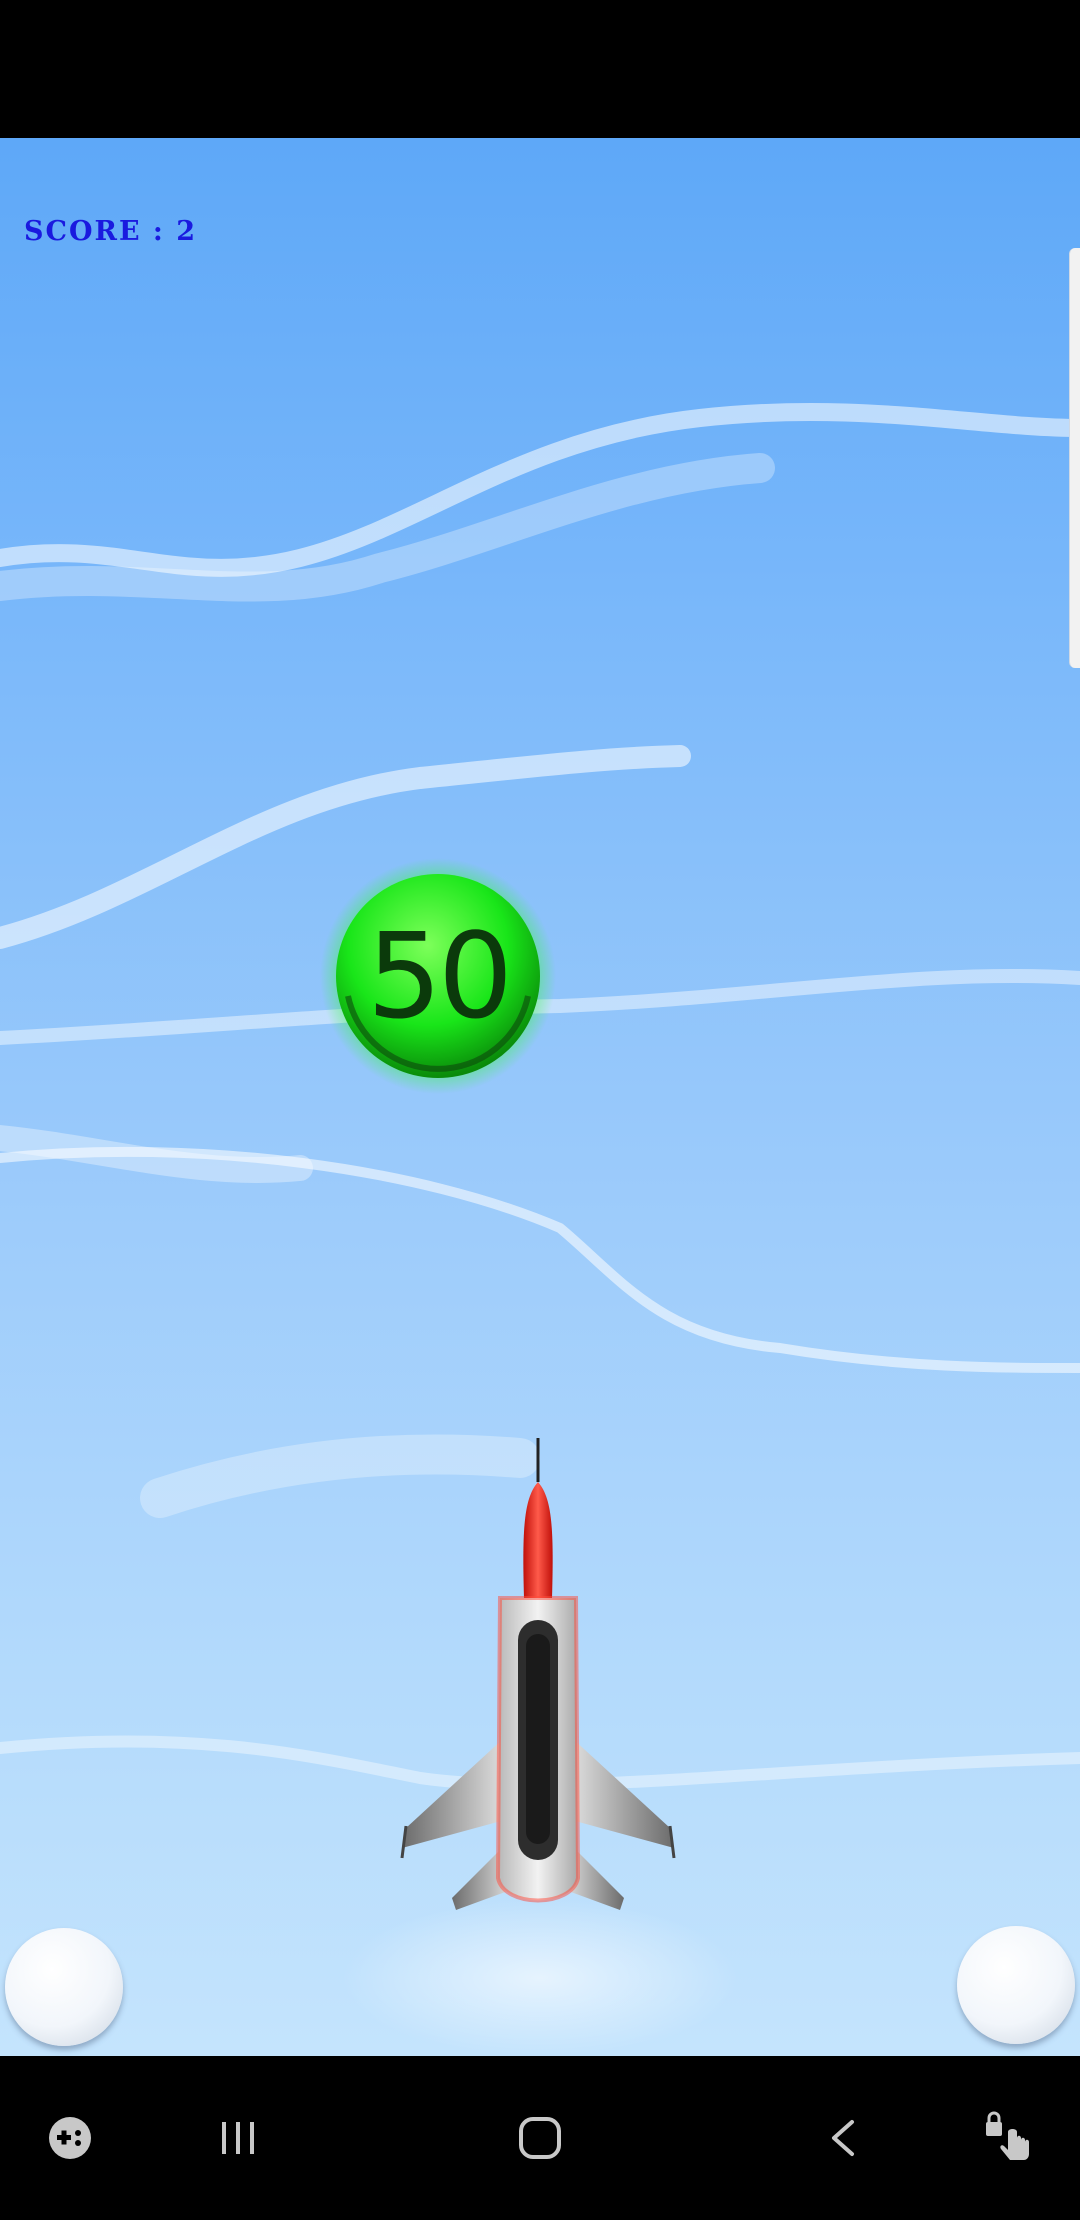 The image size is (1080, 2220). I want to click on home-icon, so click(540, 2138).